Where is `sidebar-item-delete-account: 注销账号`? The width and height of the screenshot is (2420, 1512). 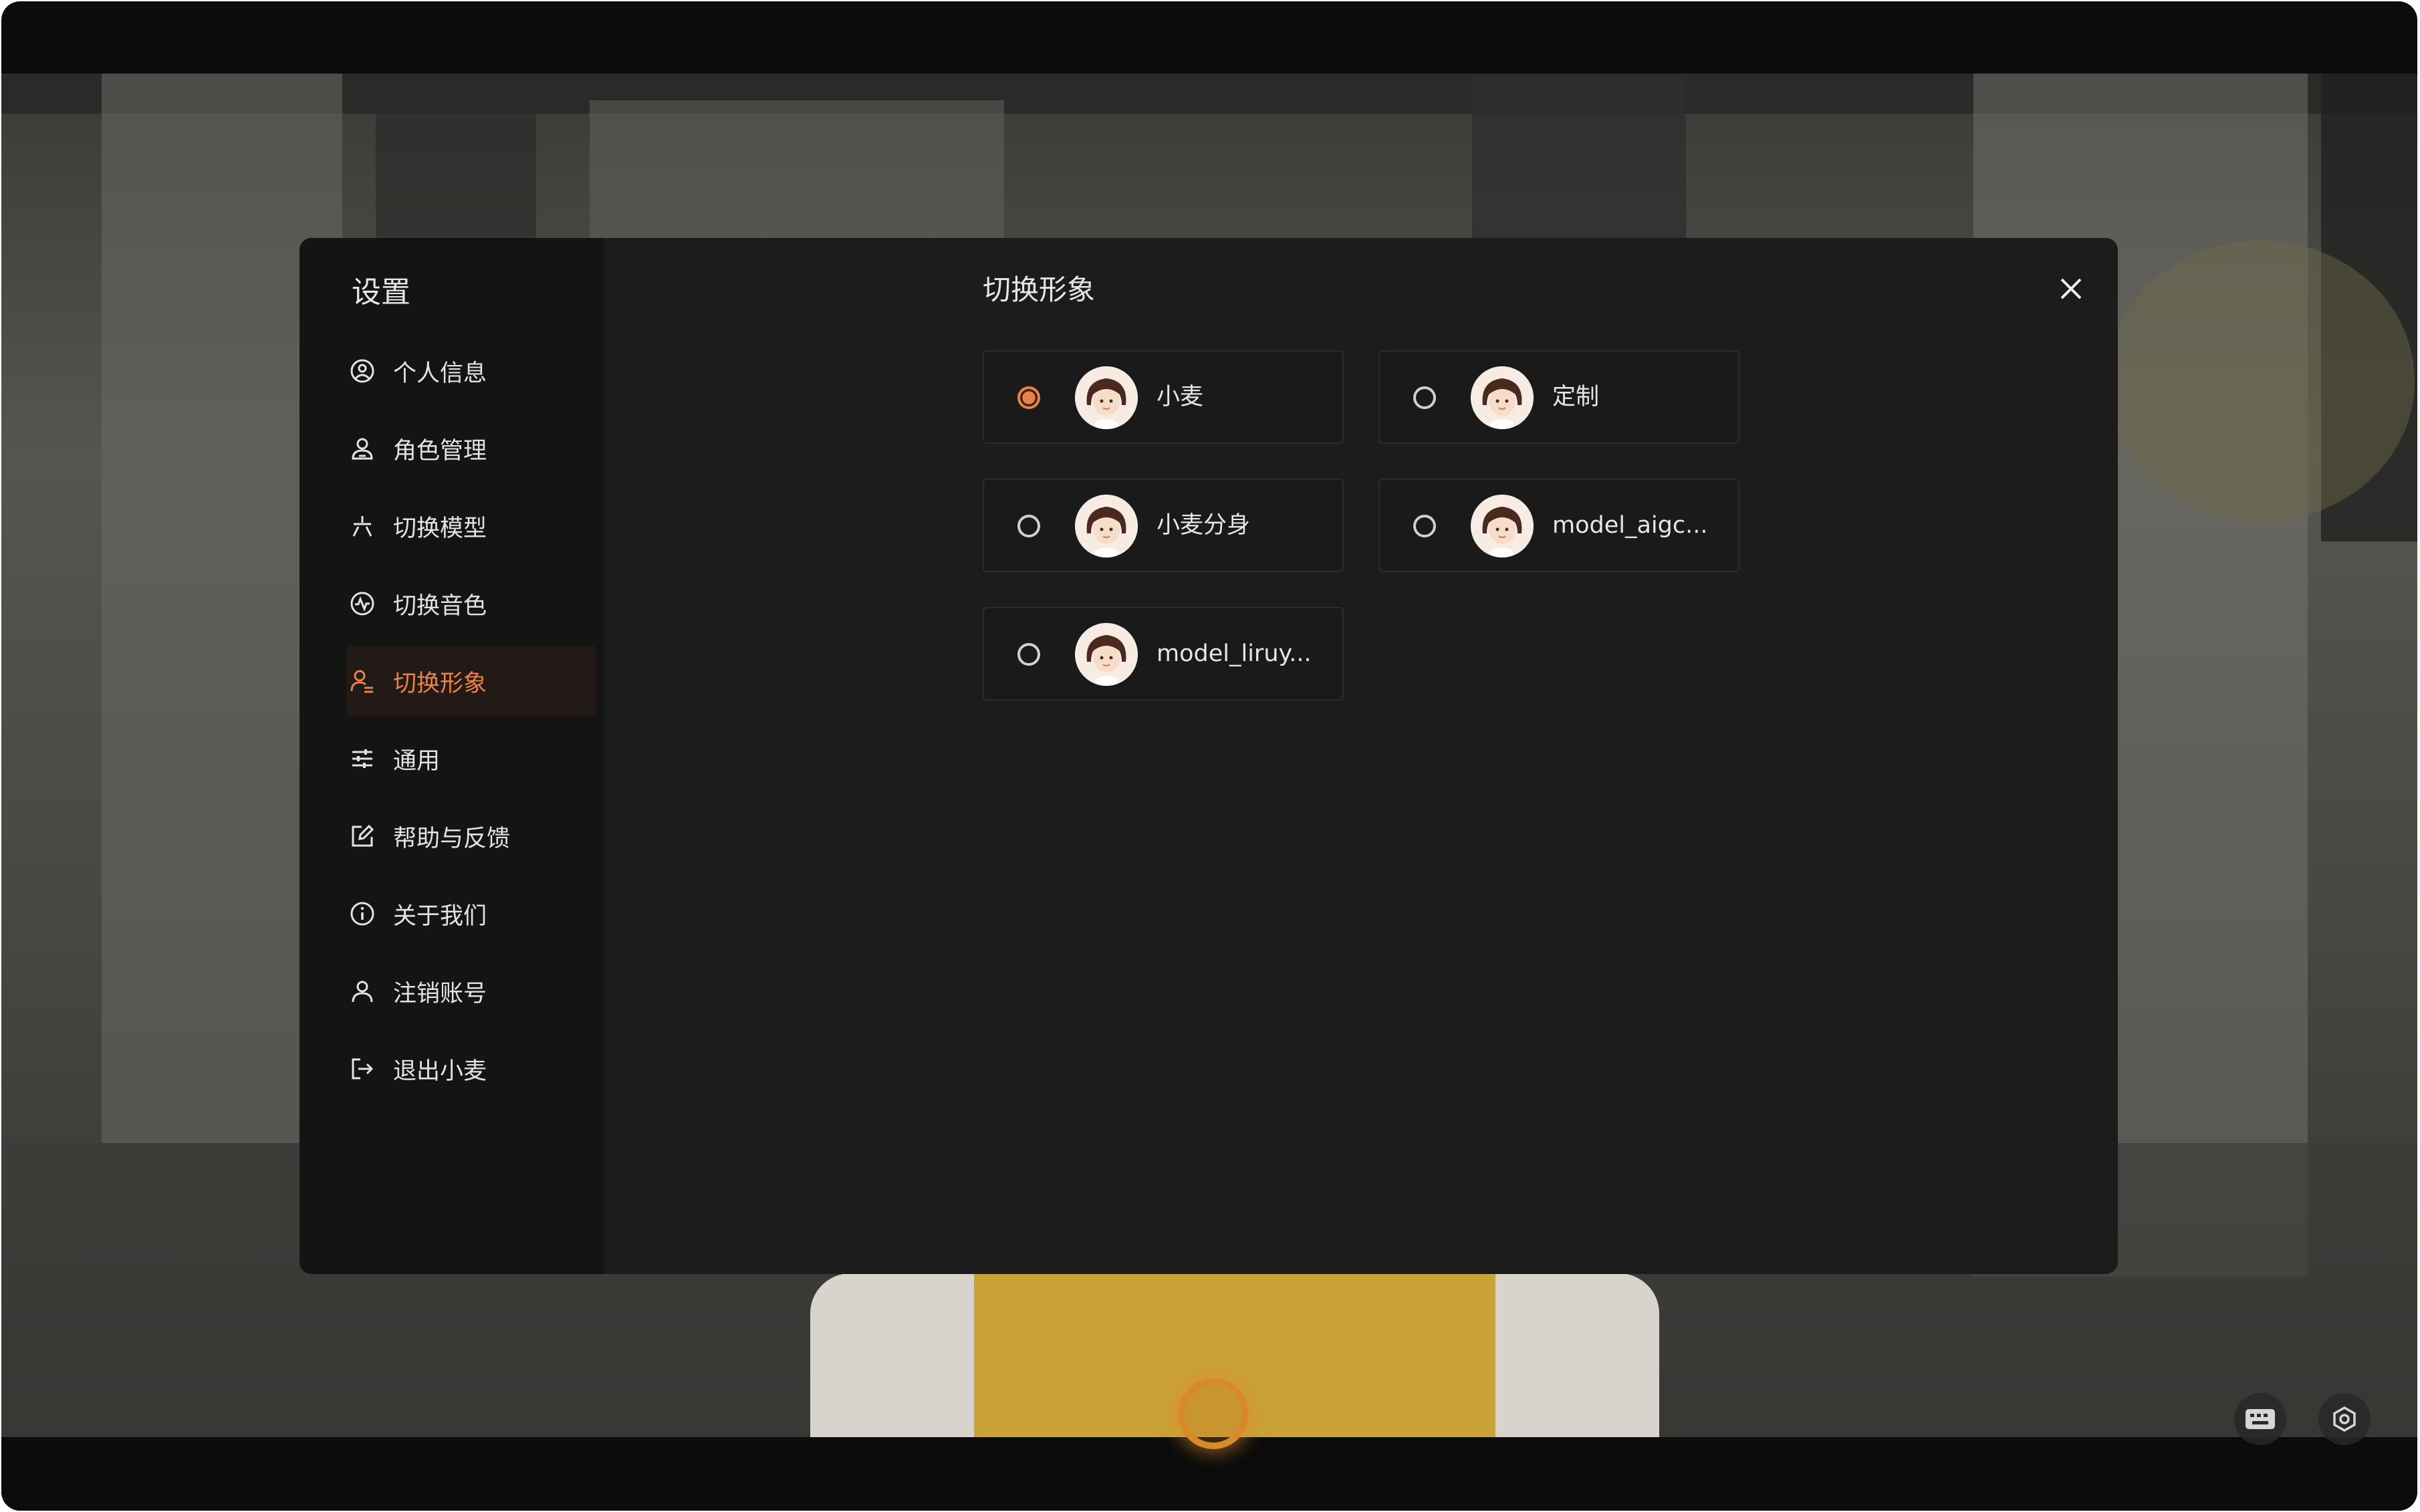 sidebar-item-delete-account: 注销账号 is located at coordinates (471, 991).